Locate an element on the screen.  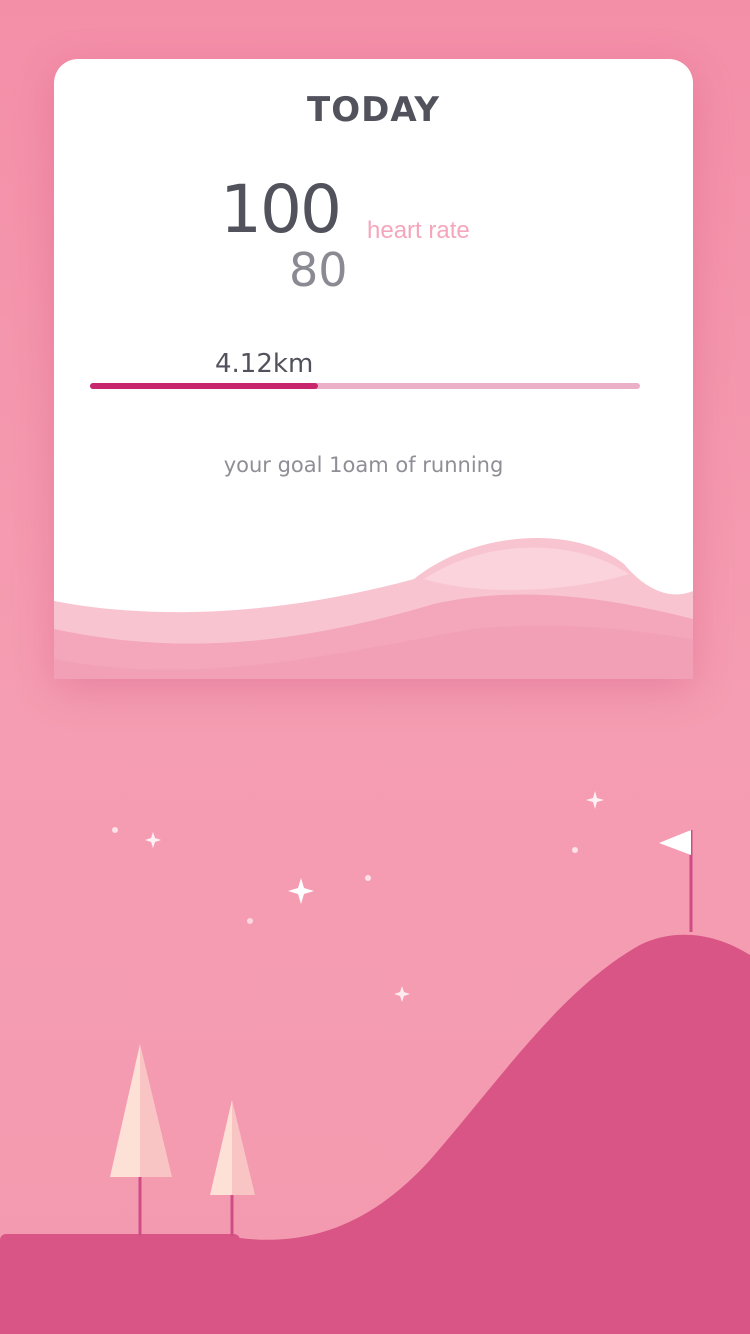
heart-rate-max: 100 is located at coordinates (281, 209).